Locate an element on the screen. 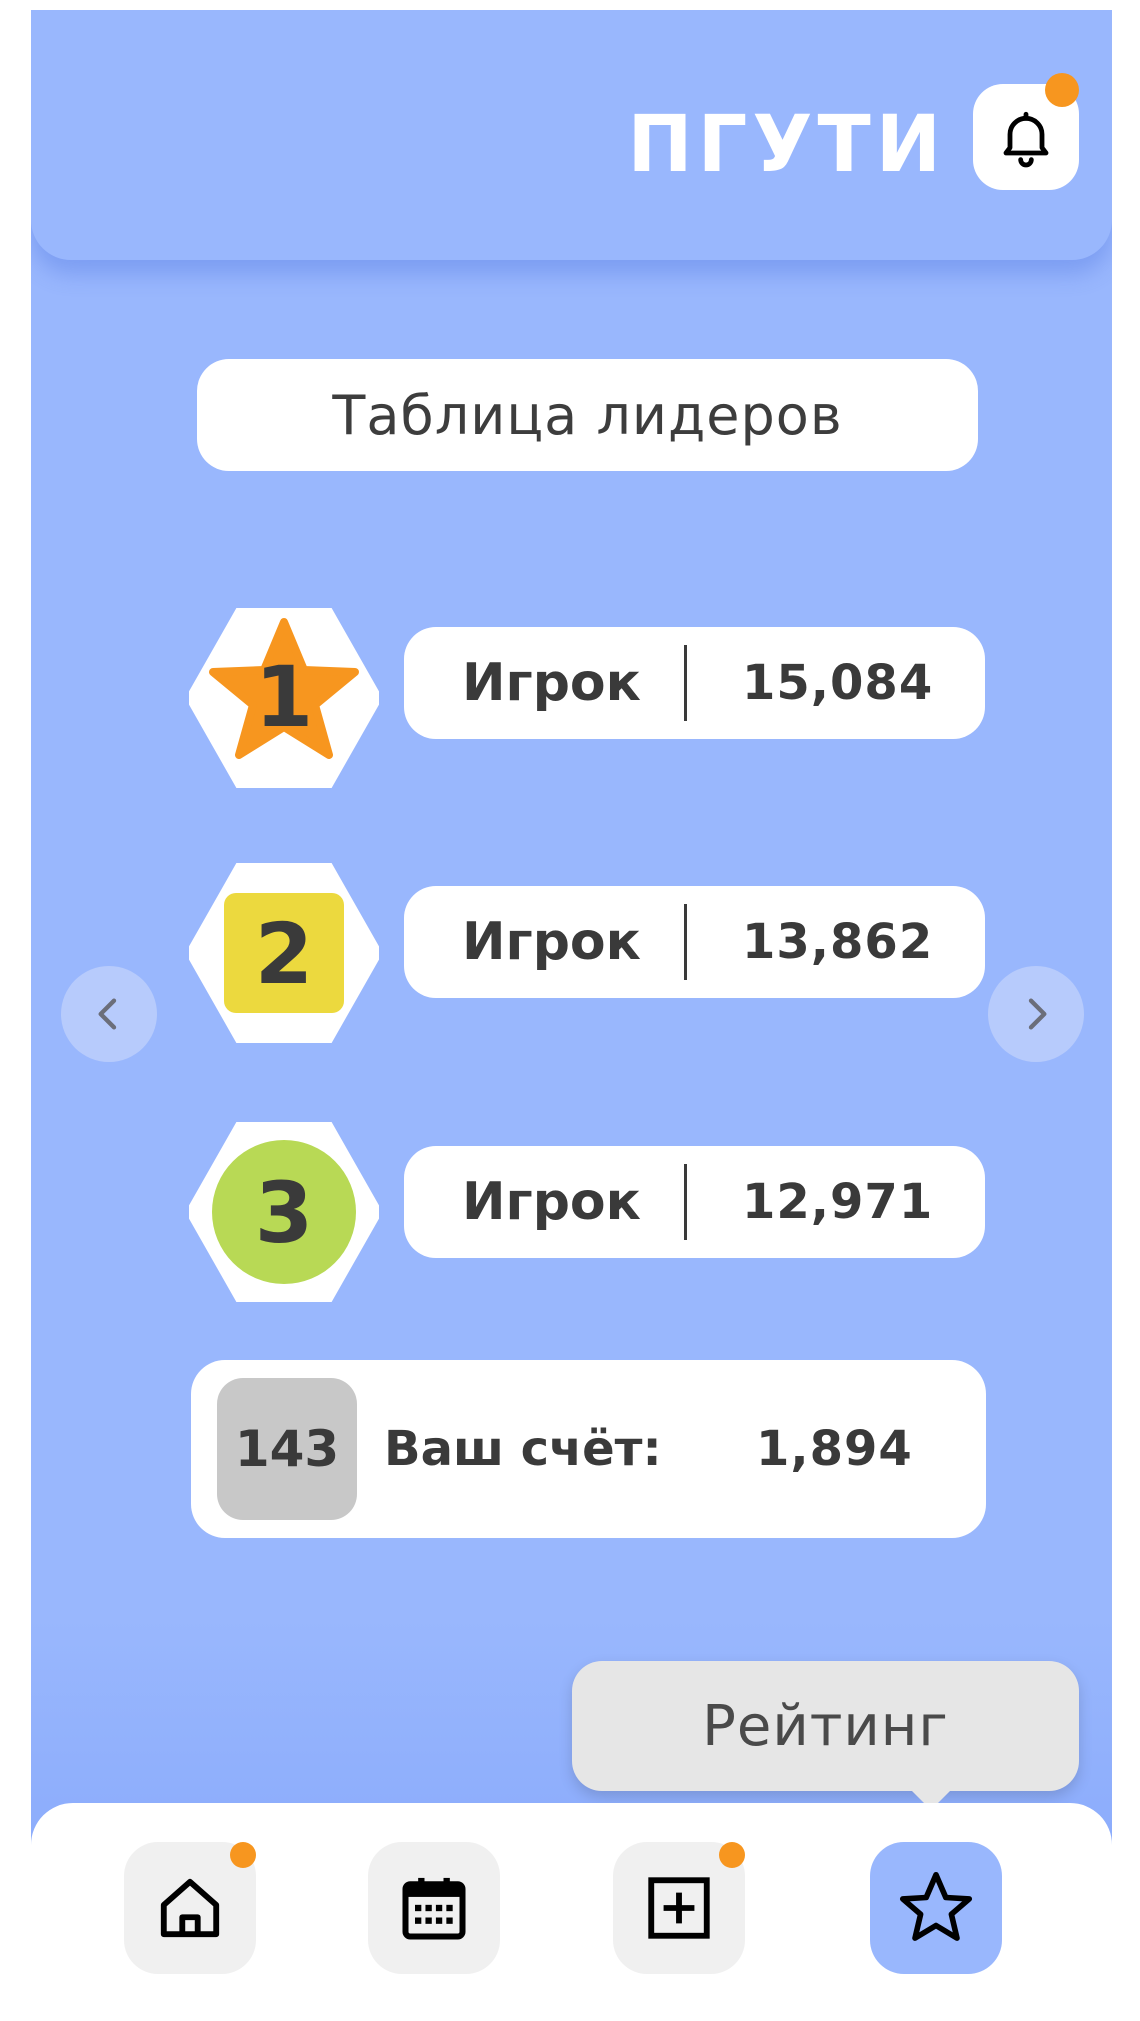 This screenshot has width=1140, height=2021. leader-card-2: Игрок 13,862 is located at coordinates (694, 942).